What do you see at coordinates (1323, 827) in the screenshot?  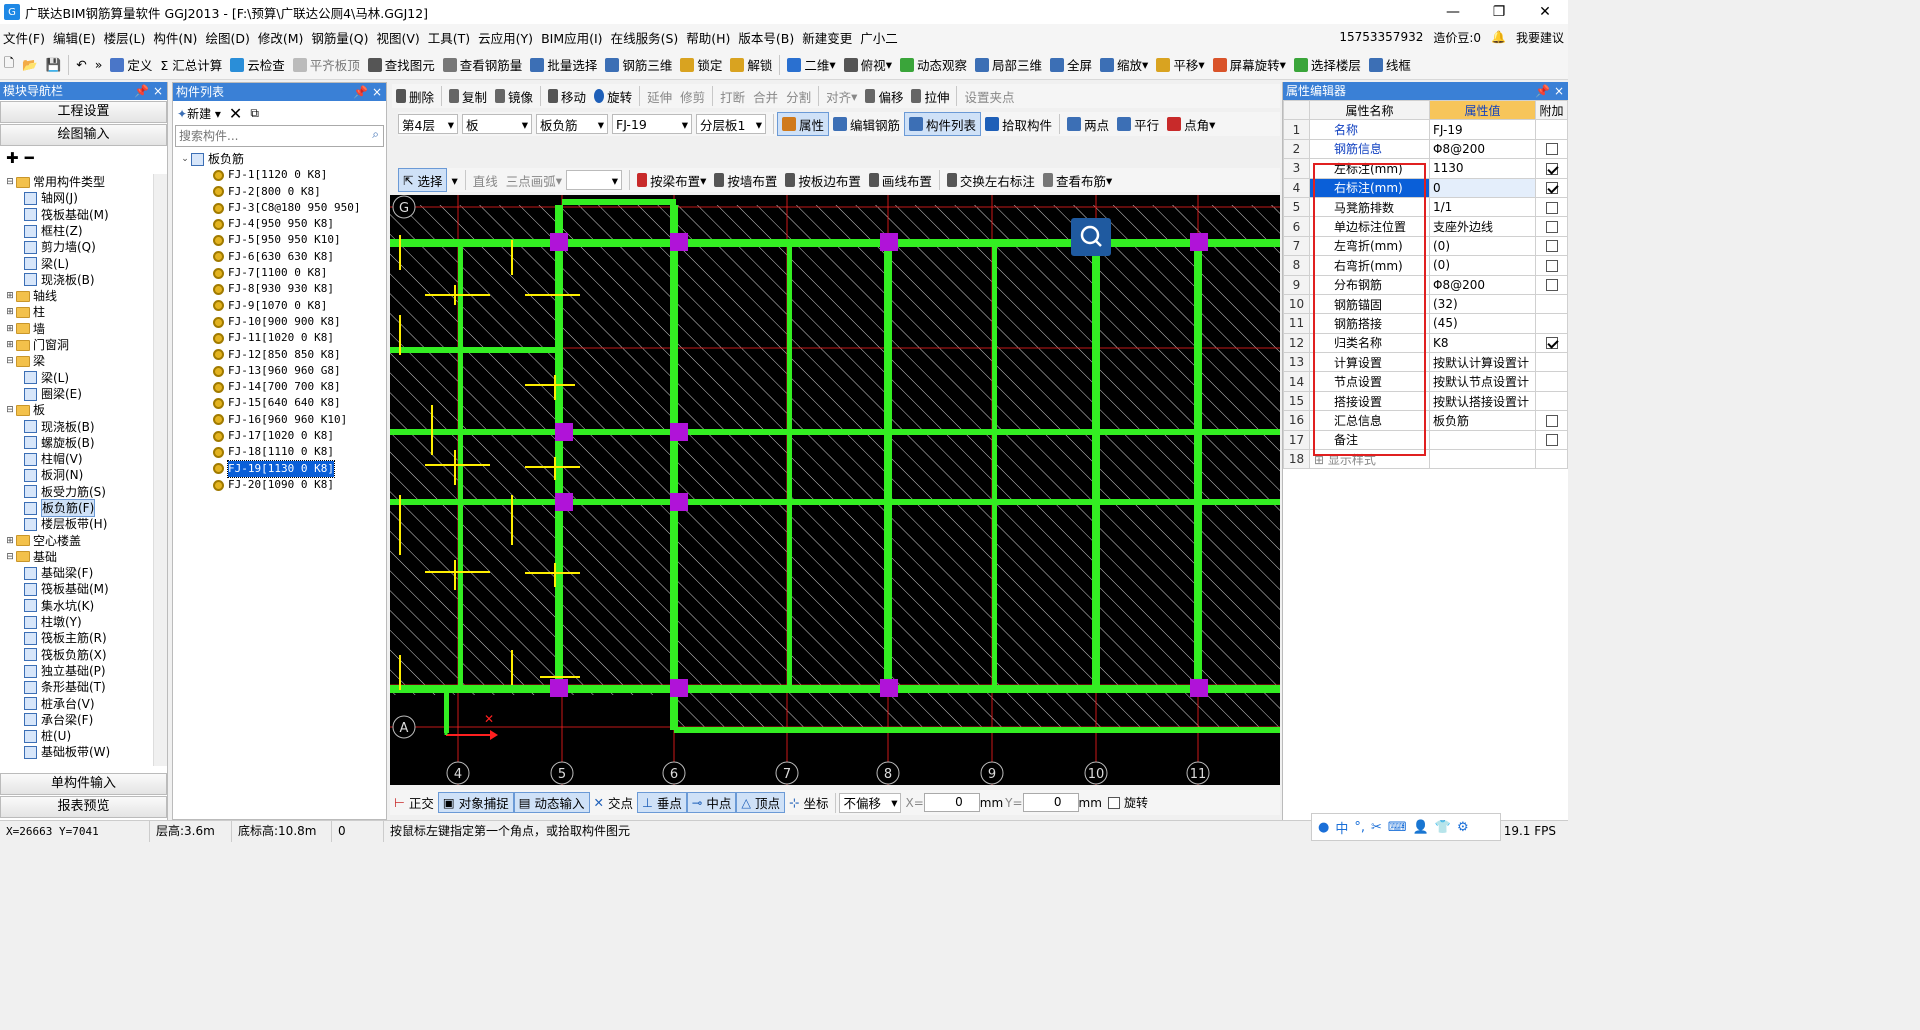 I see `ime-logo-icon: ●` at bounding box center [1323, 827].